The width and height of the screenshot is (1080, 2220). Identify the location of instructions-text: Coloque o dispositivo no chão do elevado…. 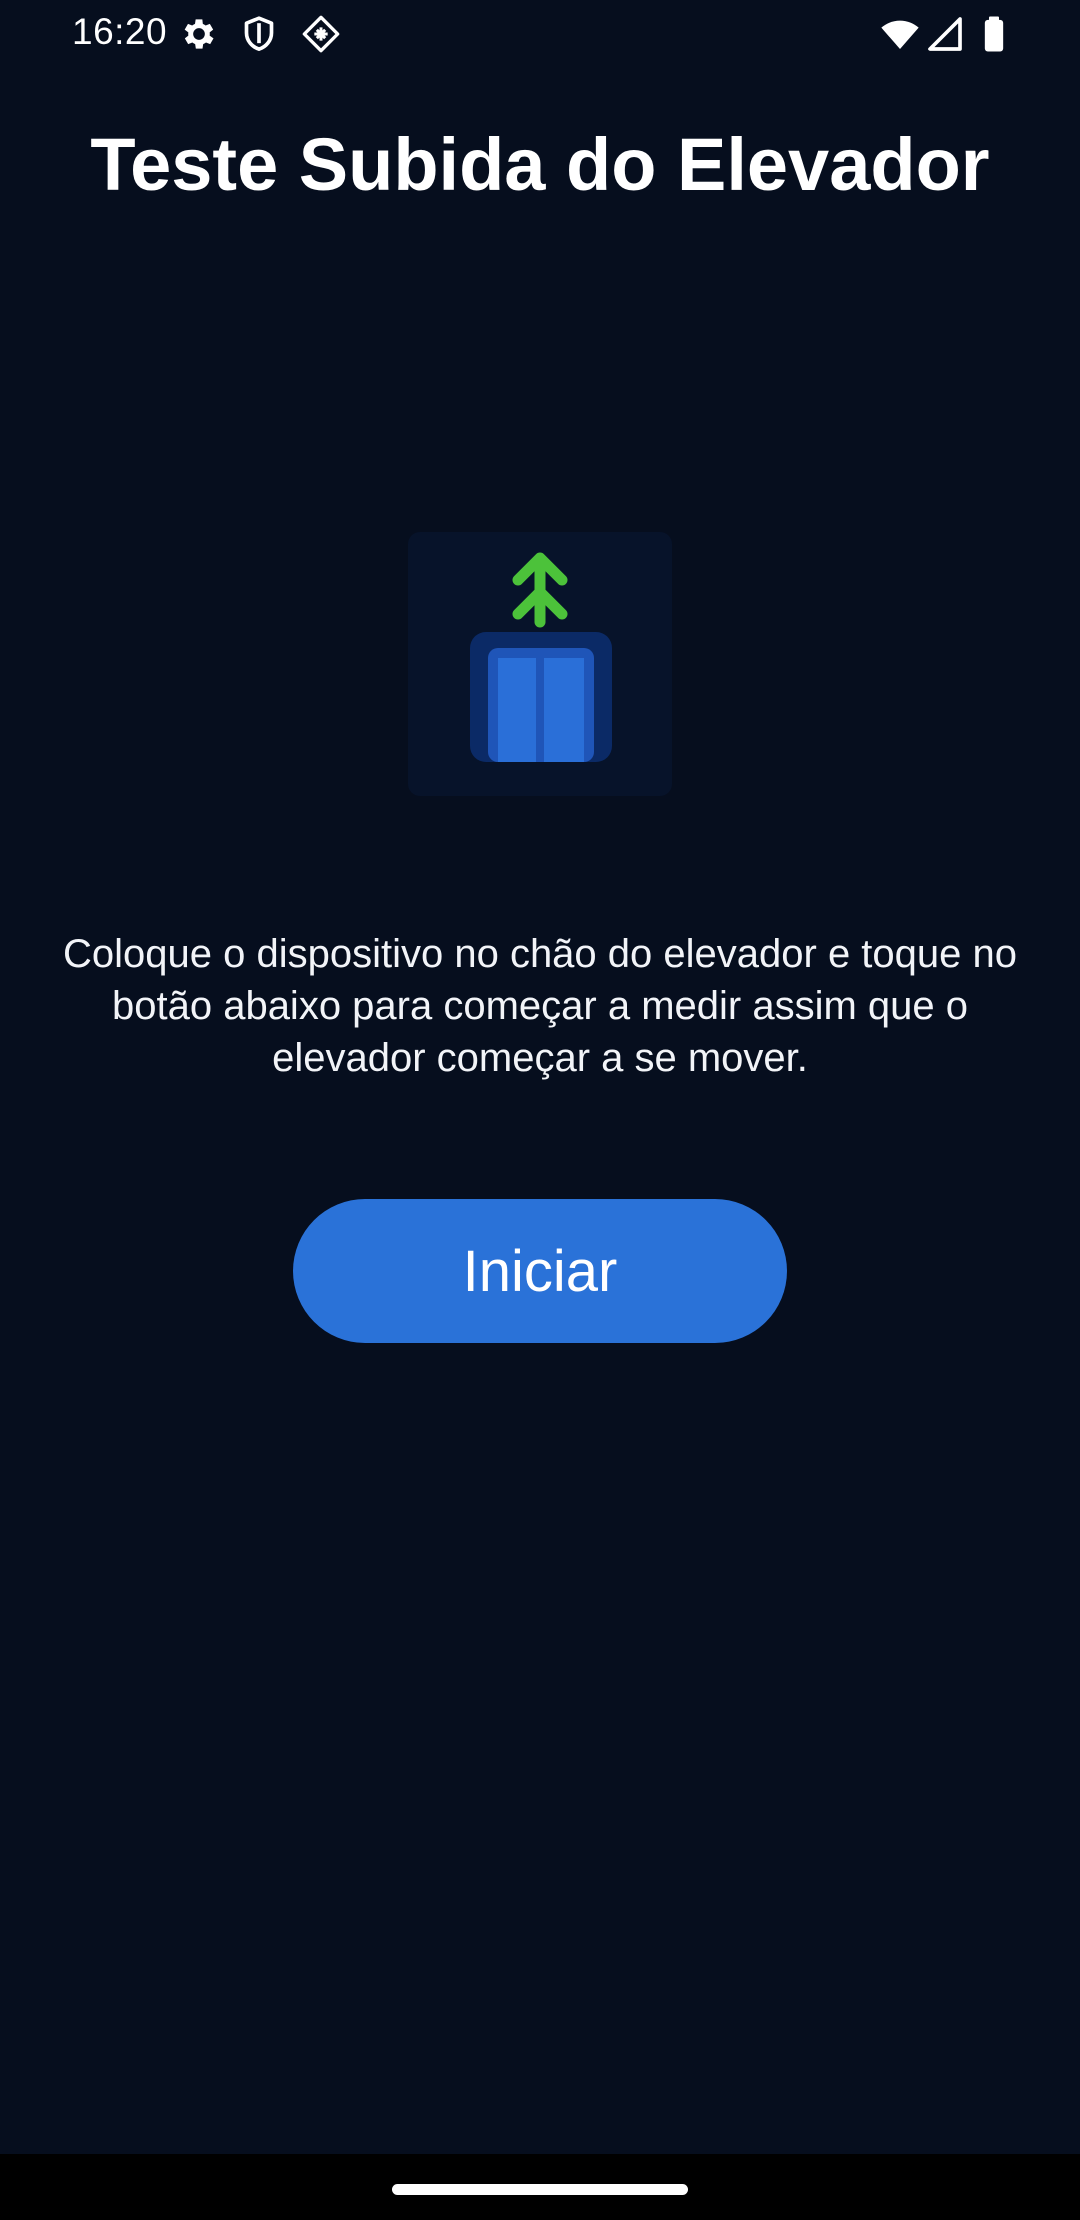
(540, 1006).